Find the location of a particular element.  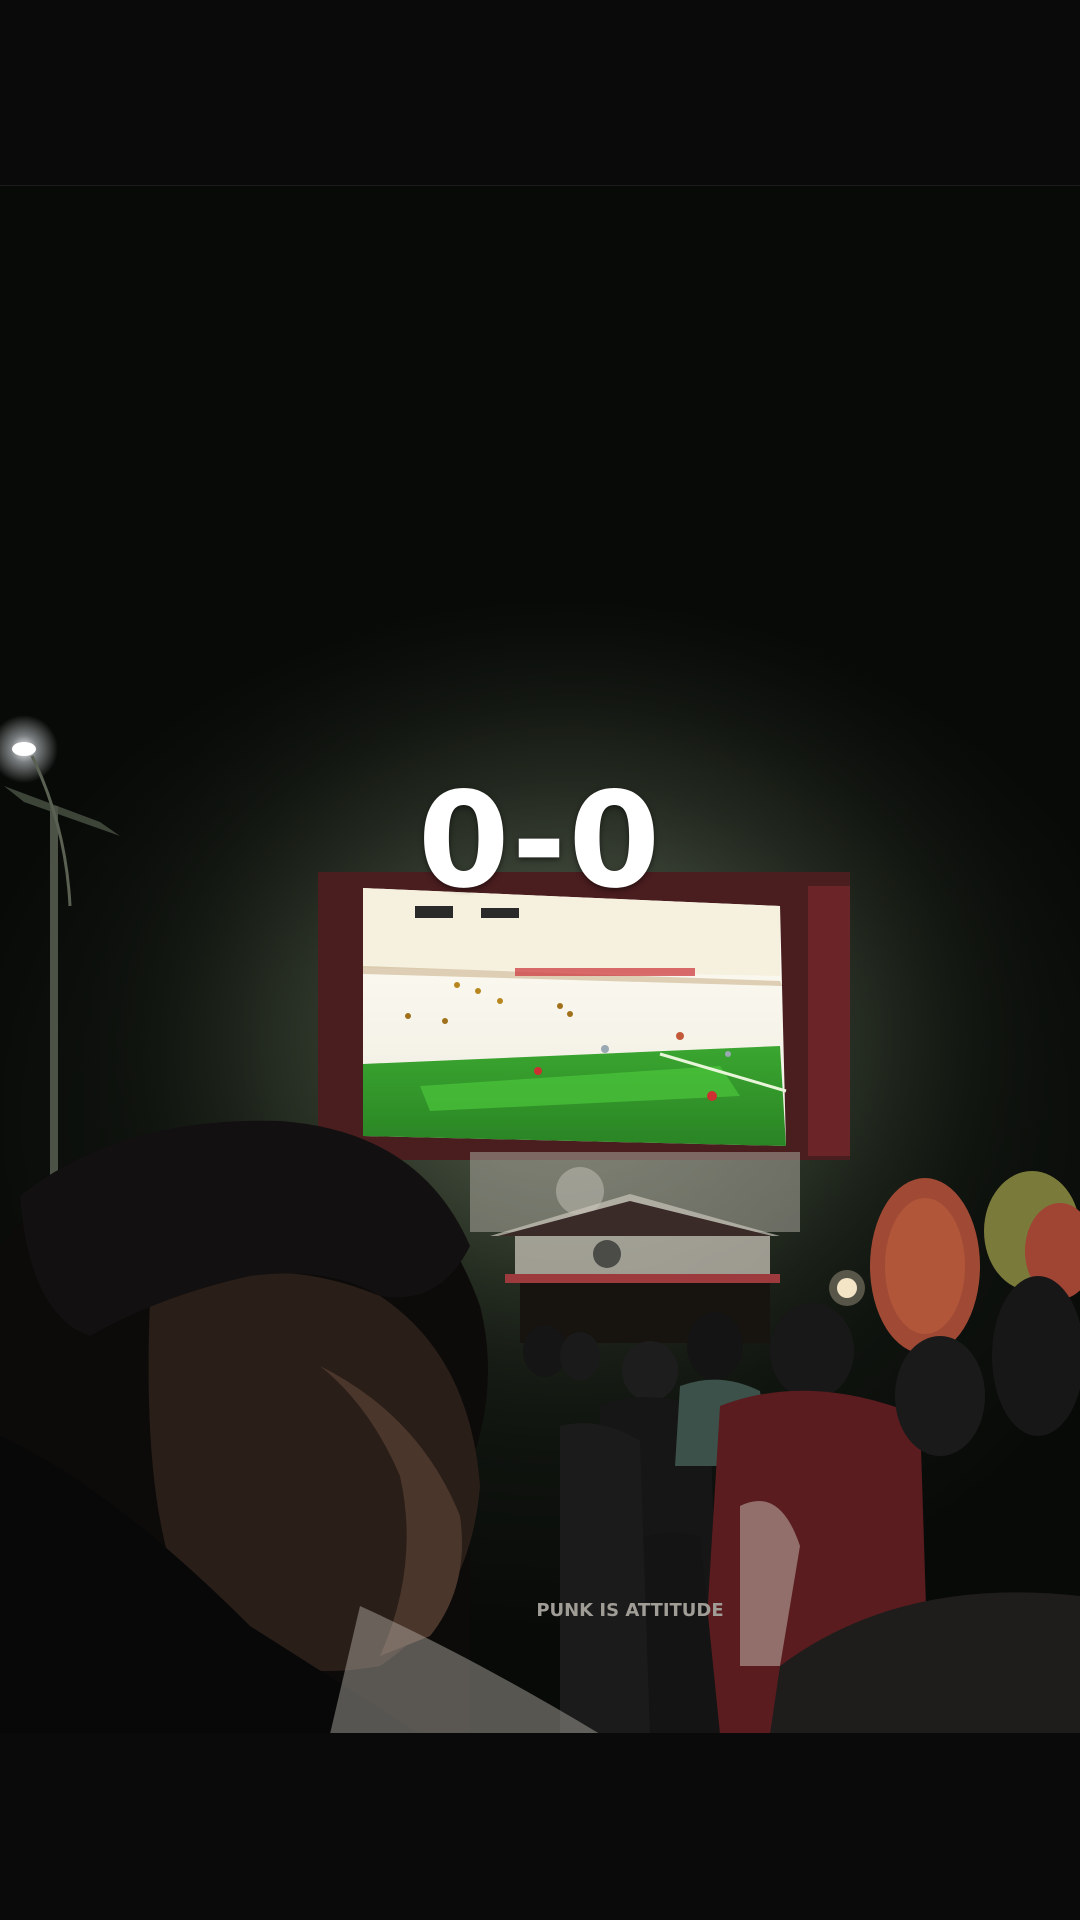

letterbox-top is located at coordinates (540, 92).